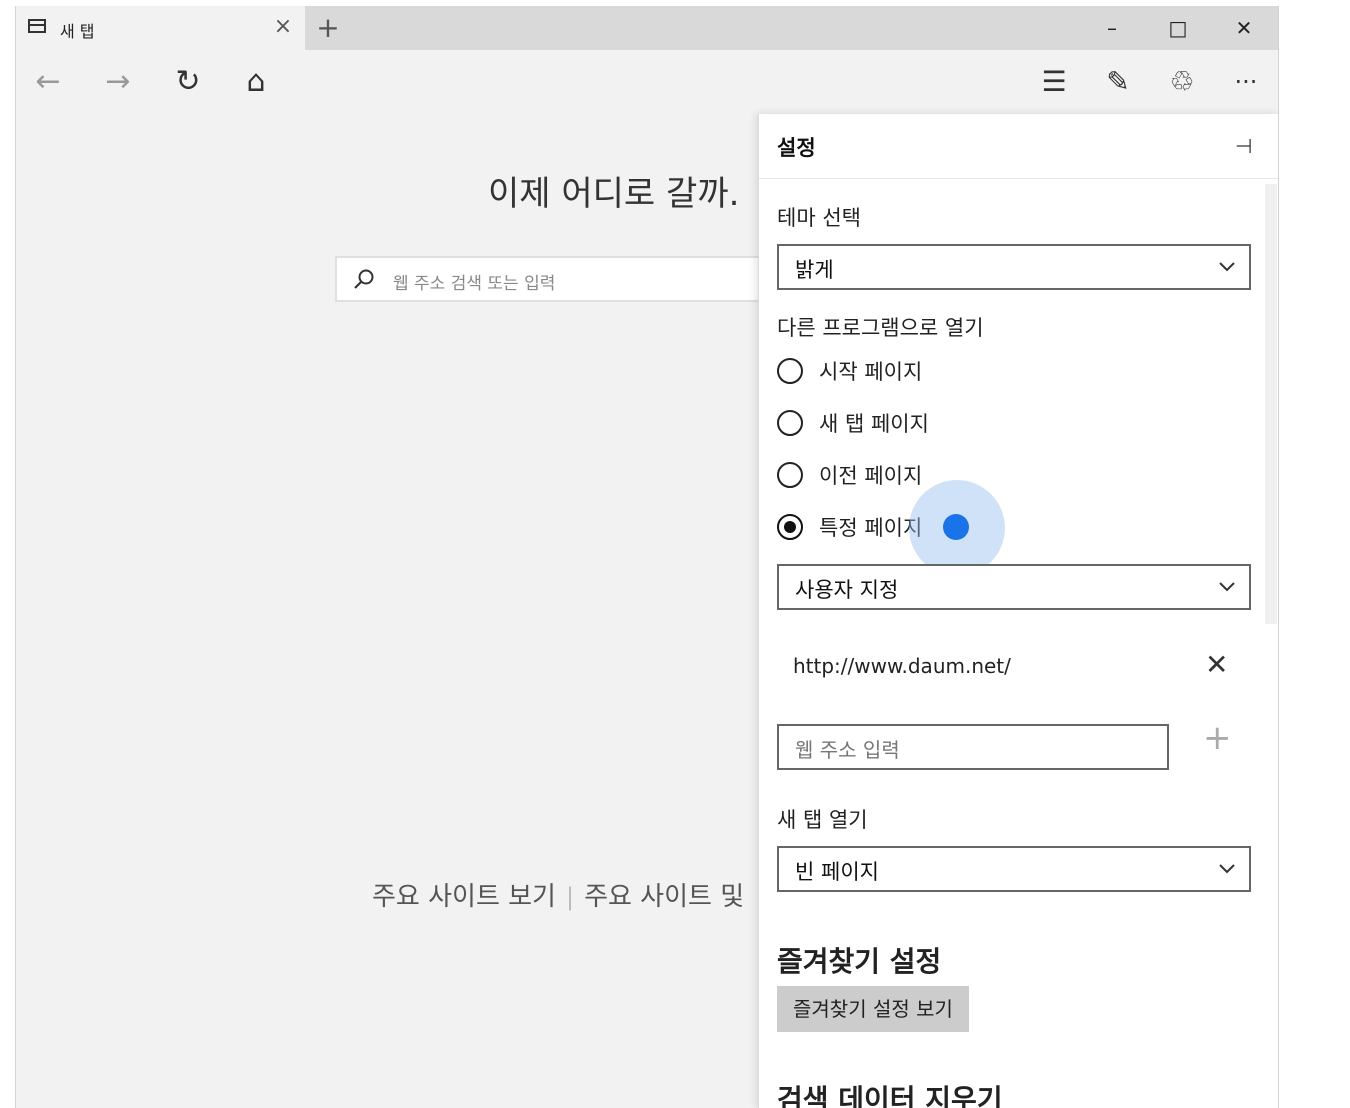 Image resolution: width=1350 pixels, height=1108 pixels. Describe the element at coordinates (814, 270) in the screenshot. I see `theme-value: 밝게` at that location.